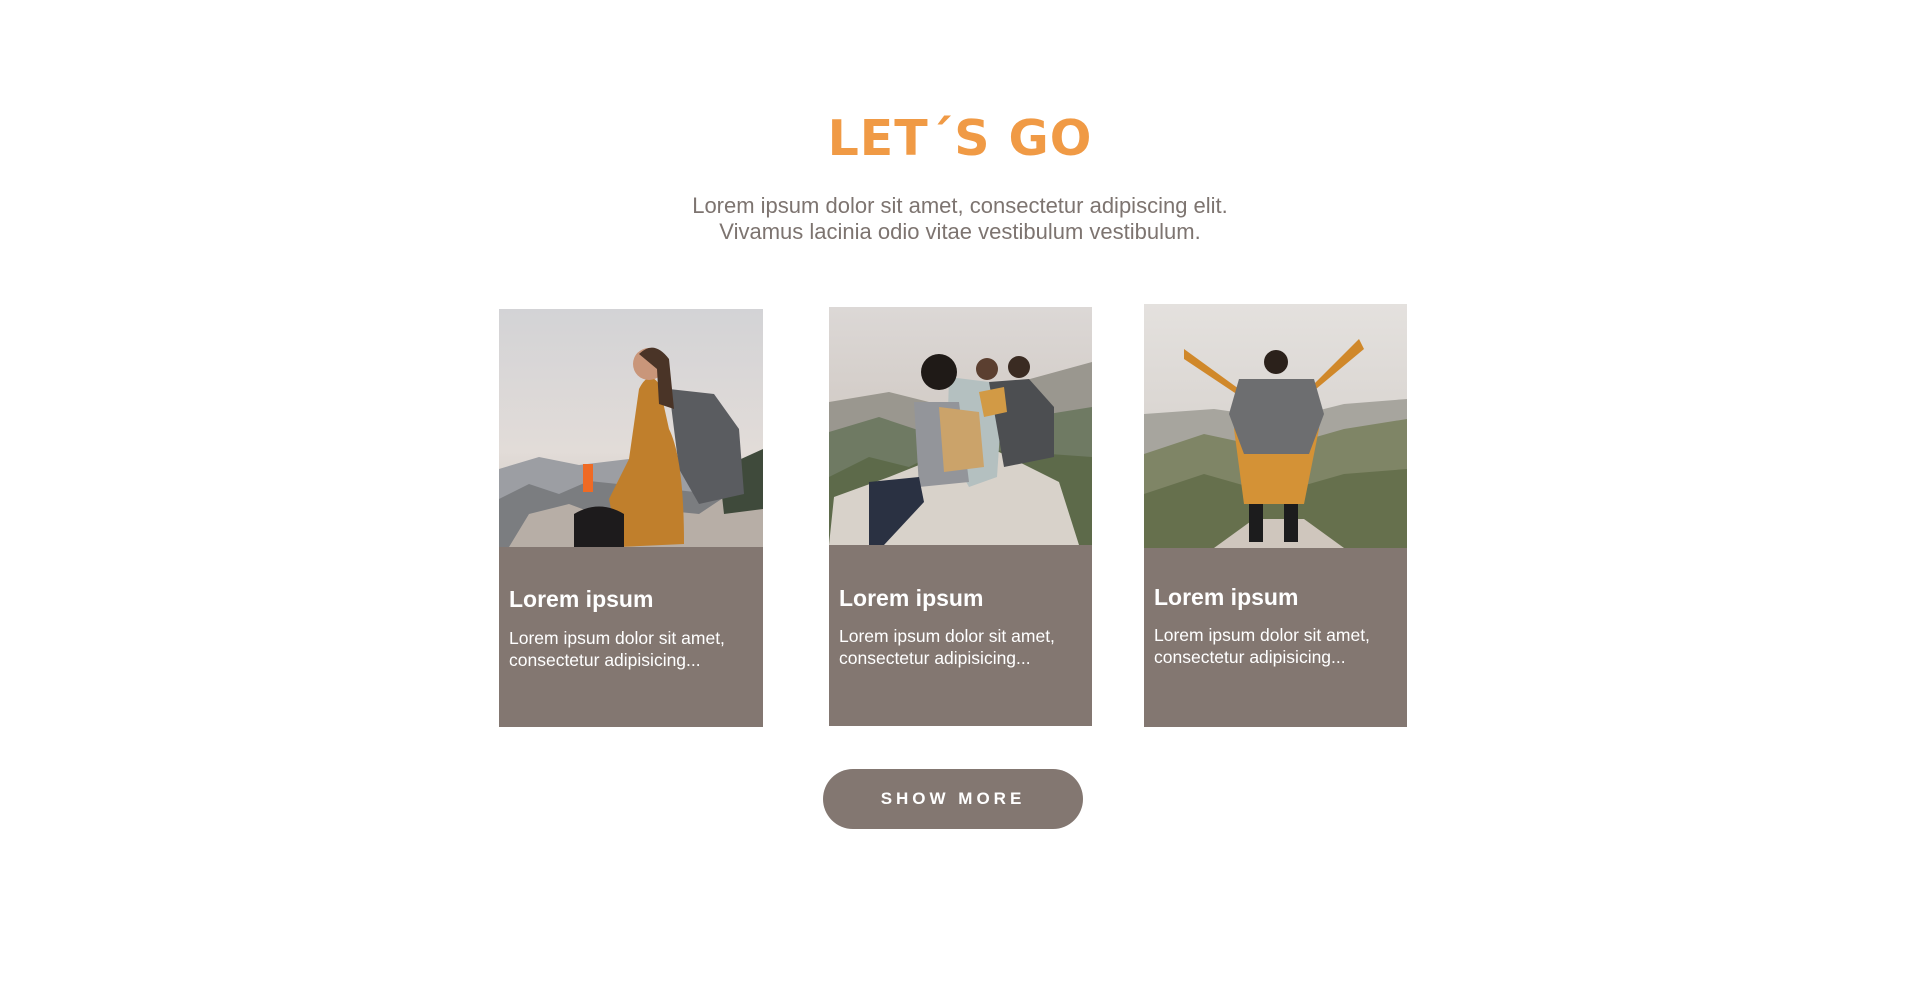  Describe the element at coordinates (953, 799) in the screenshot. I see `show-more-button: SHOW MORE` at that location.